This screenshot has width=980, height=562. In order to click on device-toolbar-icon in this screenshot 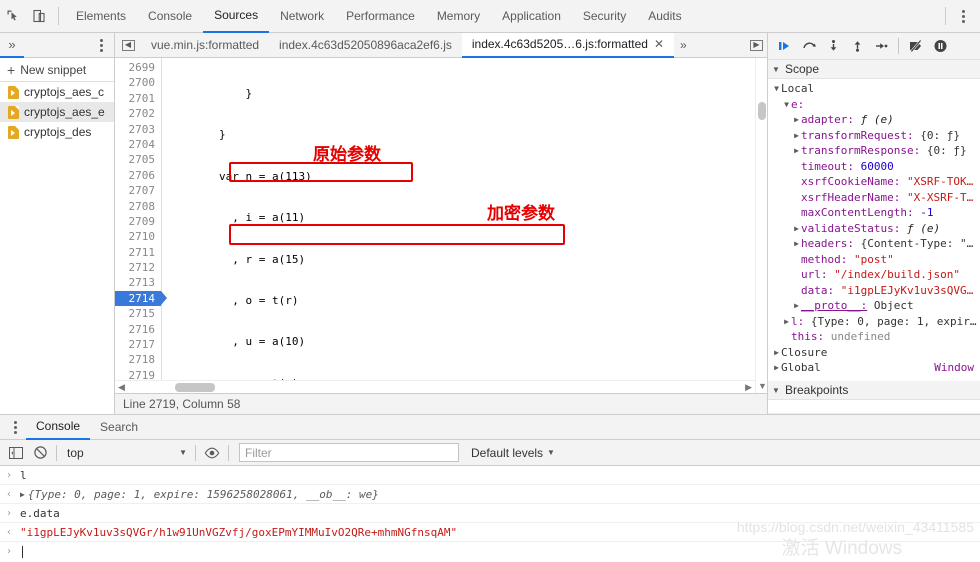, I will do `click(39, 16)`.